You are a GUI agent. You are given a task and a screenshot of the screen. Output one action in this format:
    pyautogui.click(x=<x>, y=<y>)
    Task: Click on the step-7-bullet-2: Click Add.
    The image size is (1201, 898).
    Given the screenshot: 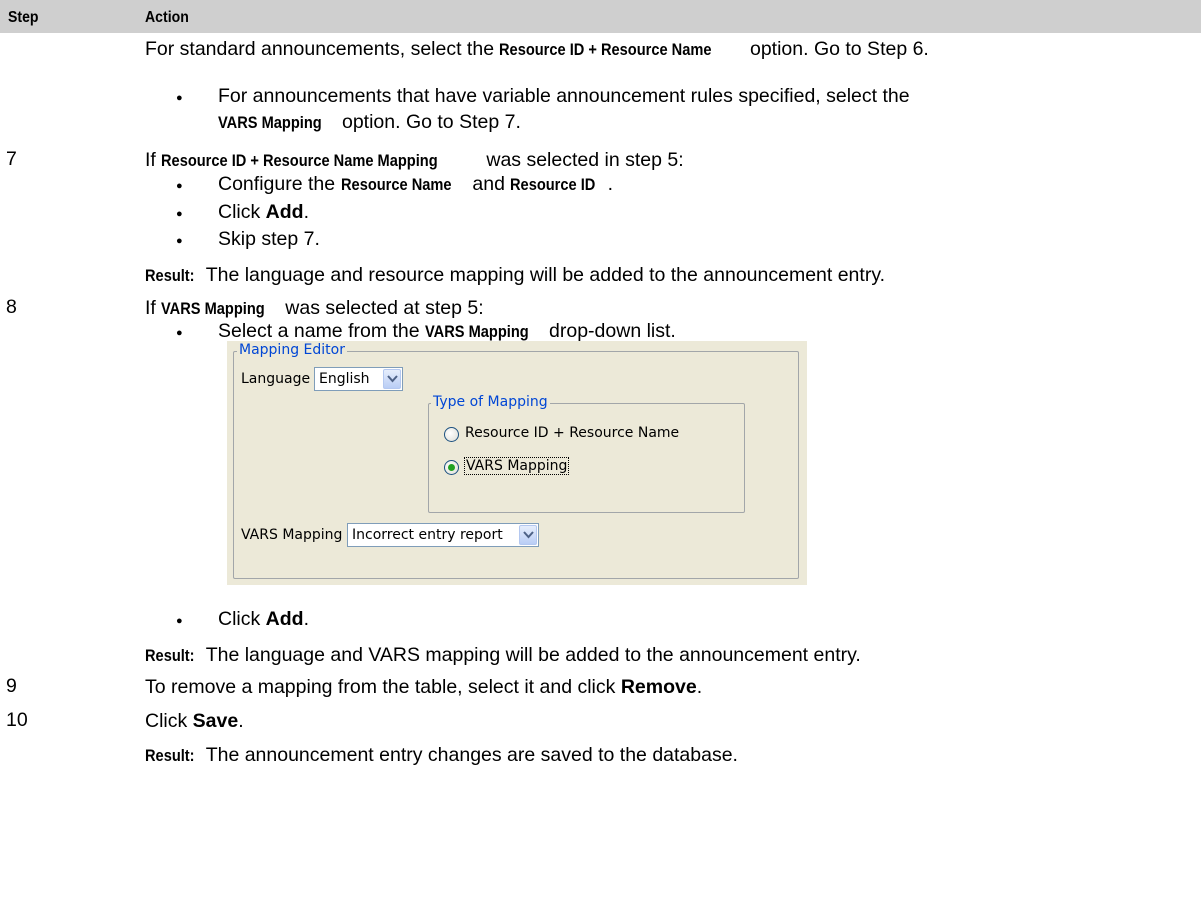 What is the action you would take?
    pyautogui.click(x=263, y=212)
    